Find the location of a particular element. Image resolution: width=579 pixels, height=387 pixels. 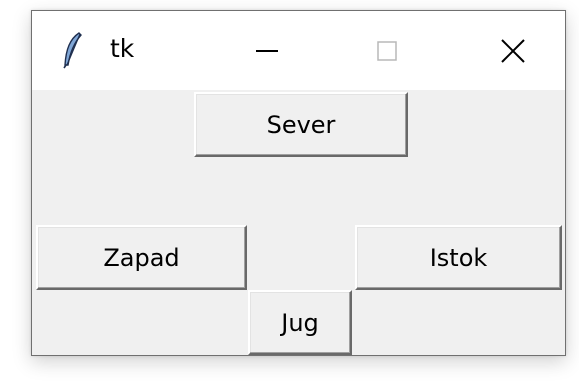

maximize-button is located at coordinates (386, 50).